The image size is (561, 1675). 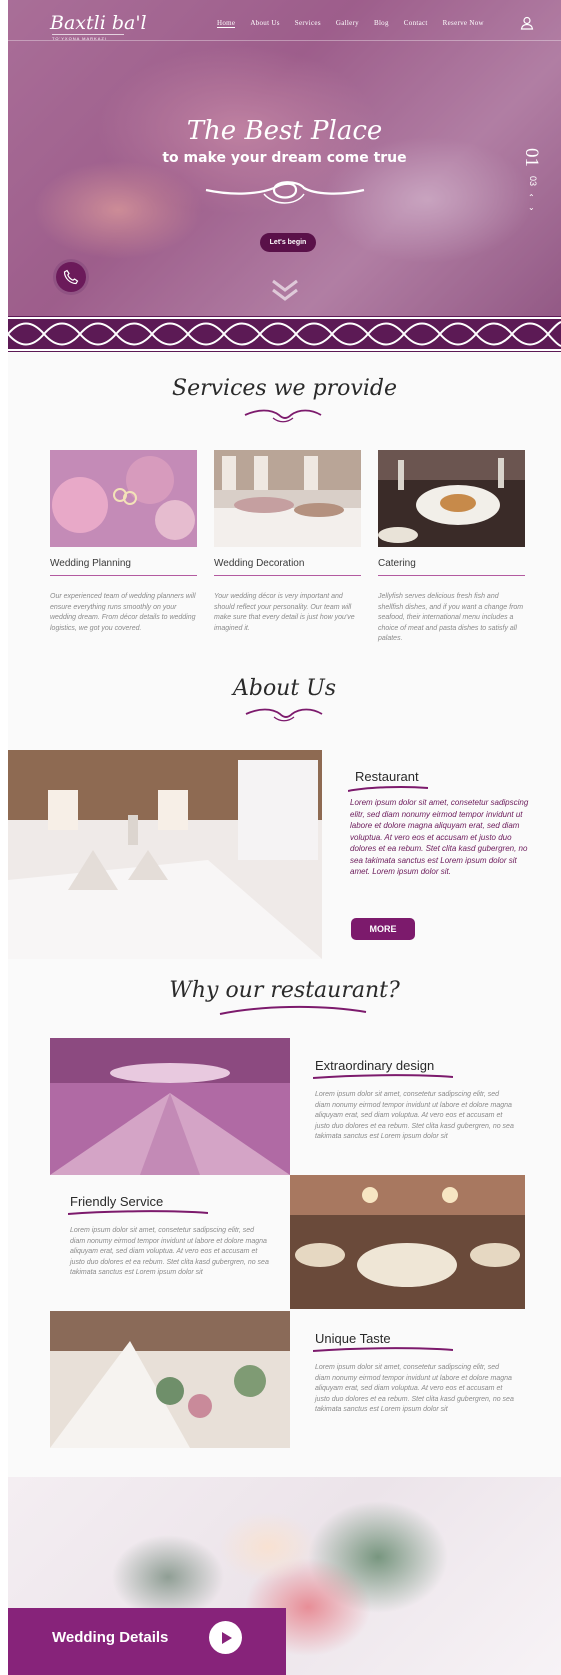 I want to click on slide-down-icon: ⌄, so click(x=531, y=208).